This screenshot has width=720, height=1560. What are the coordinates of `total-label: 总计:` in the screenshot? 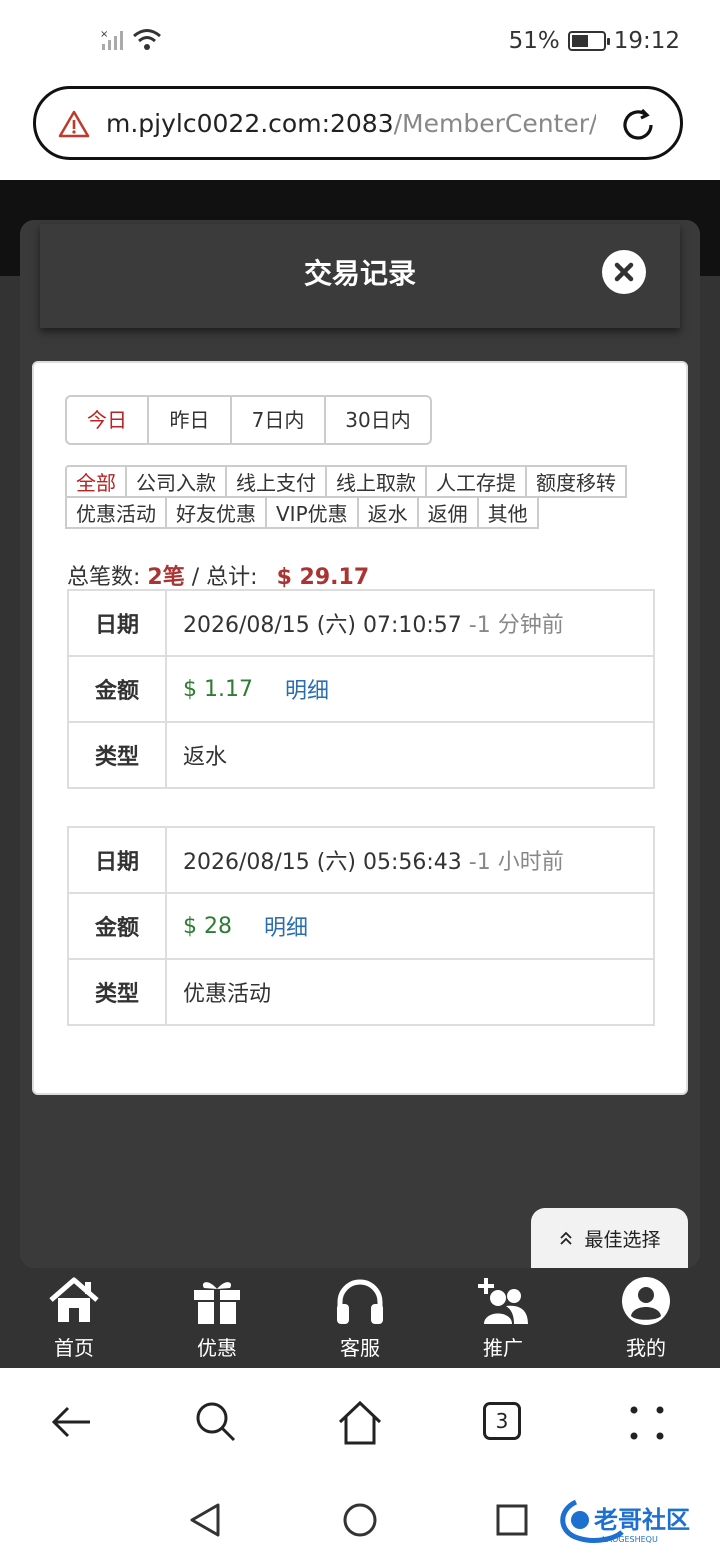 It's located at (232, 577).